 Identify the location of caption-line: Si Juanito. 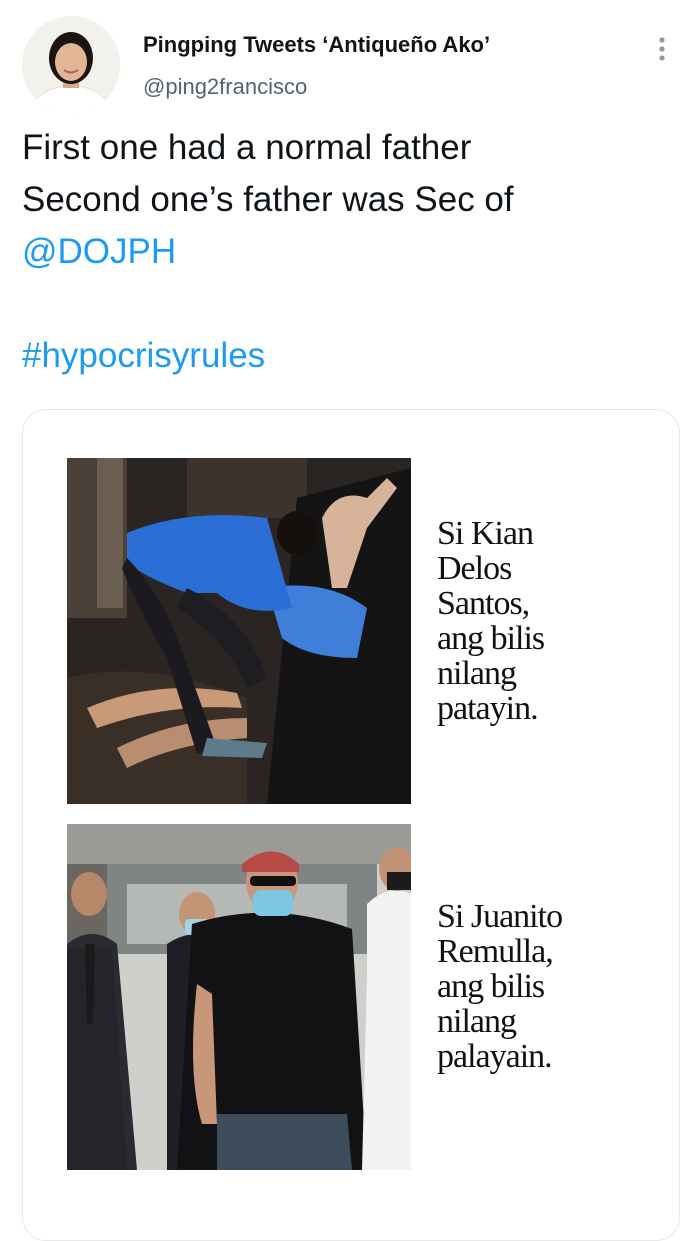
(500, 916).